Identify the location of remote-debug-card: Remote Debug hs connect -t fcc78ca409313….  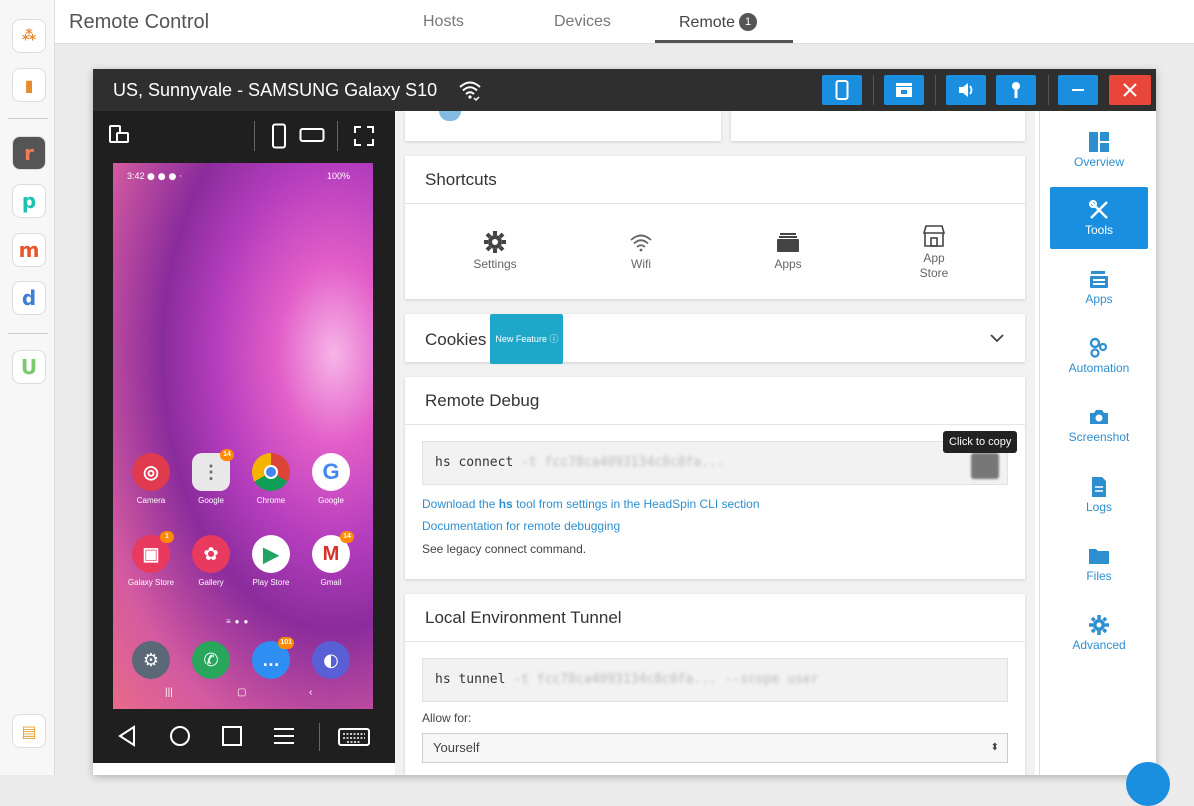
(715, 478).